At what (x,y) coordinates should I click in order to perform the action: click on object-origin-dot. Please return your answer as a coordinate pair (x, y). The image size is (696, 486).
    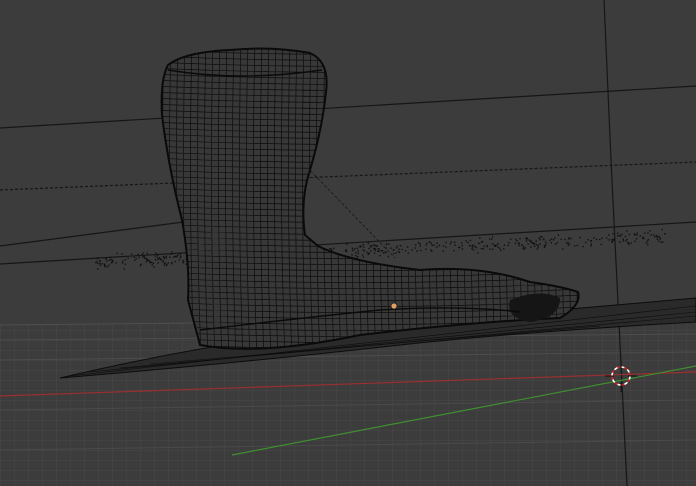
    Looking at the image, I should click on (394, 306).